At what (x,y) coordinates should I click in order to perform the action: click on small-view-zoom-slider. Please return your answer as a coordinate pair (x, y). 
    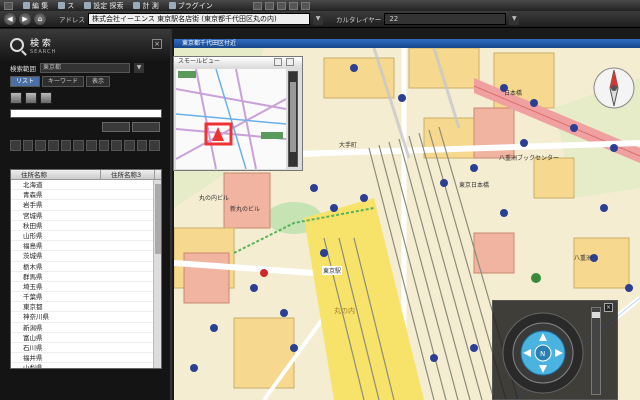
    Looking at the image, I should click on (293, 119).